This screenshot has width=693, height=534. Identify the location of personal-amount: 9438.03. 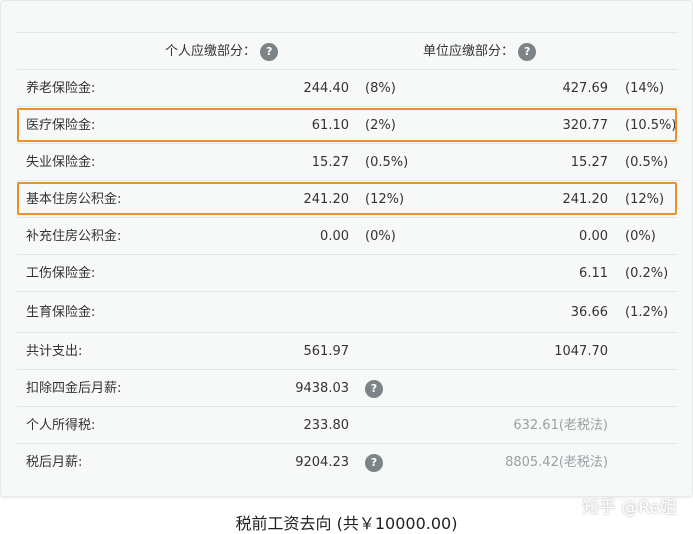
(322, 388).